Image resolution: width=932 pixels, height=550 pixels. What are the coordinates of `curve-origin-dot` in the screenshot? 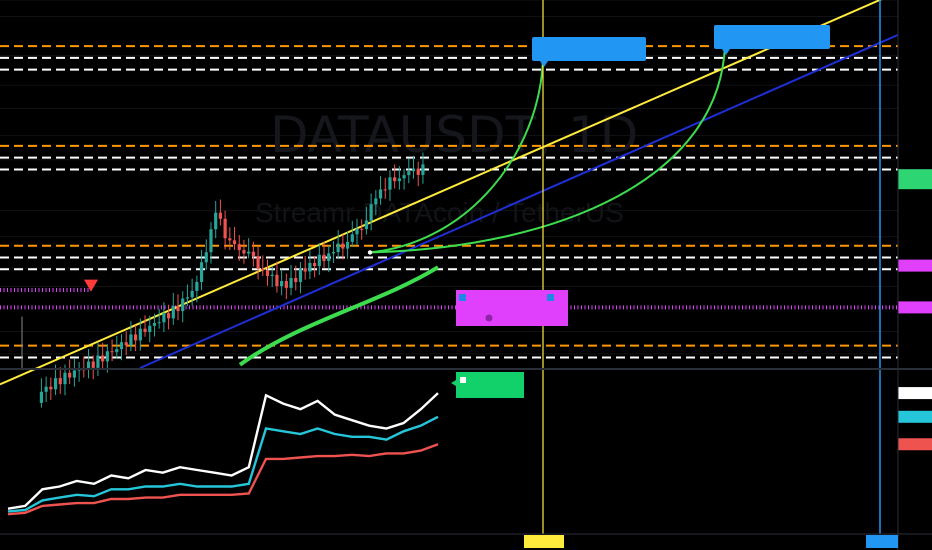 It's located at (370, 252).